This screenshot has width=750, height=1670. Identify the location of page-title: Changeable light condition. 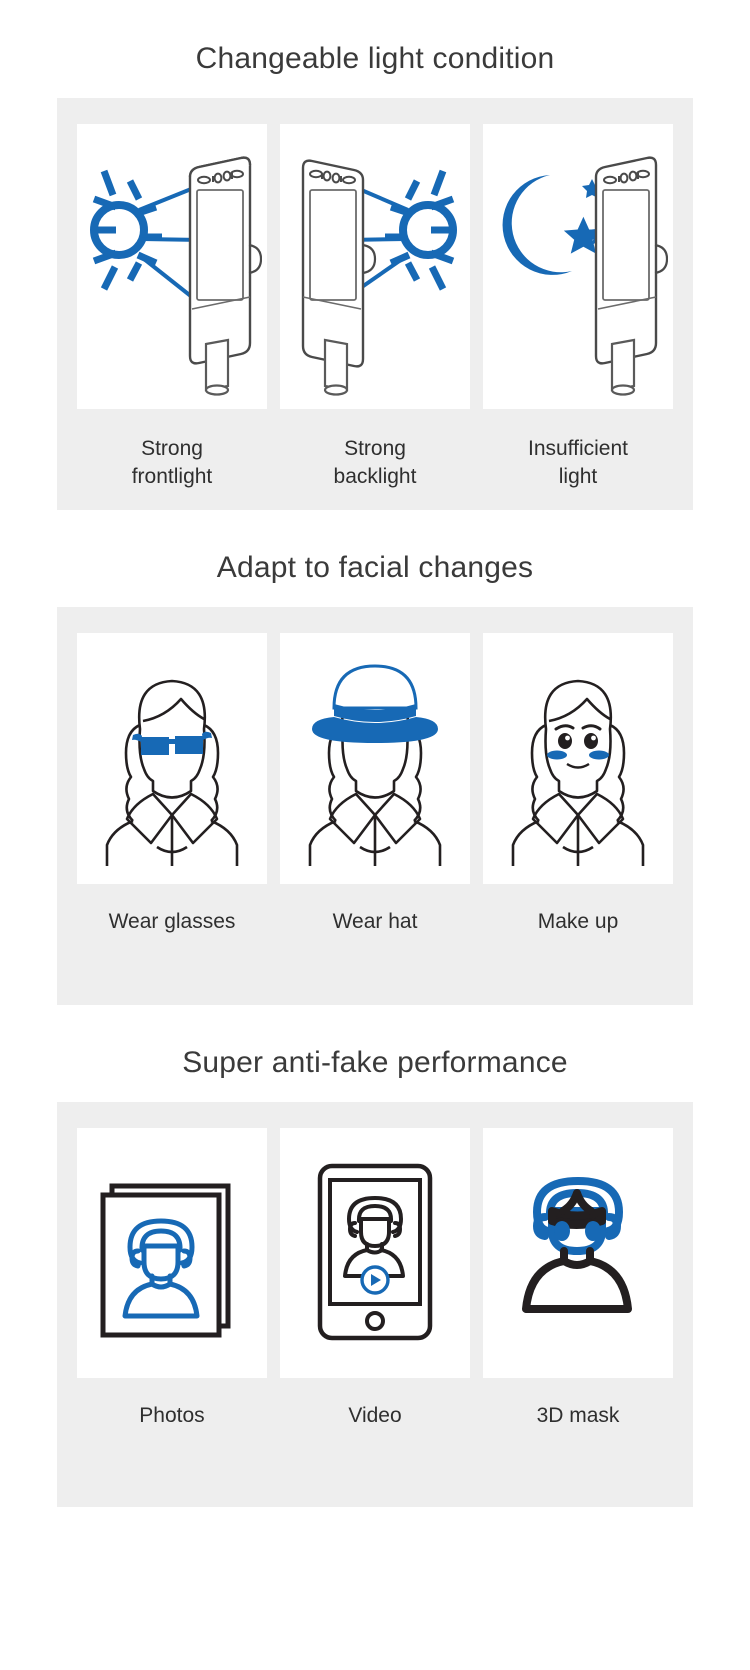
(375, 58).